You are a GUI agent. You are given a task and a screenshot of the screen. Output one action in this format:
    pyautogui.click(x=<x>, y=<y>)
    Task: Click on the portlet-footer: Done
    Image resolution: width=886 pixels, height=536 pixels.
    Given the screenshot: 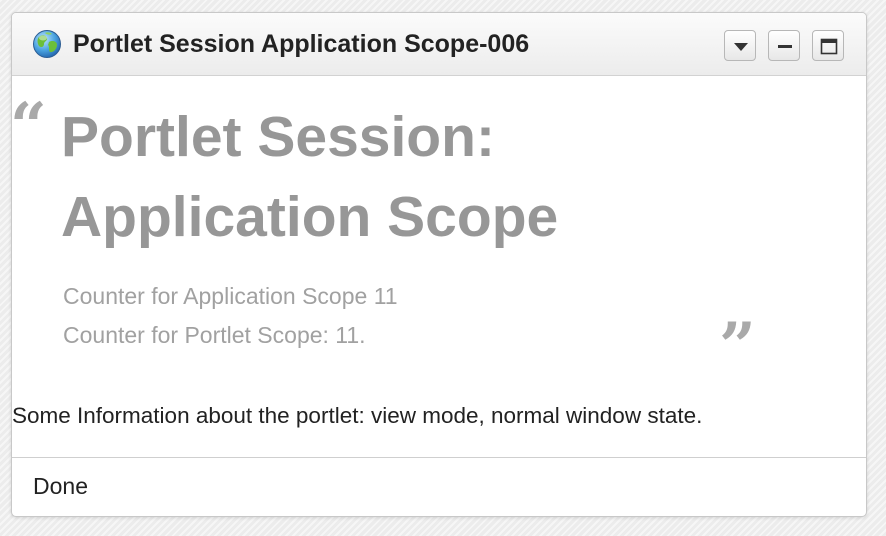 What is the action you would take?
    pyautogui.click(x=439, y=486)
    